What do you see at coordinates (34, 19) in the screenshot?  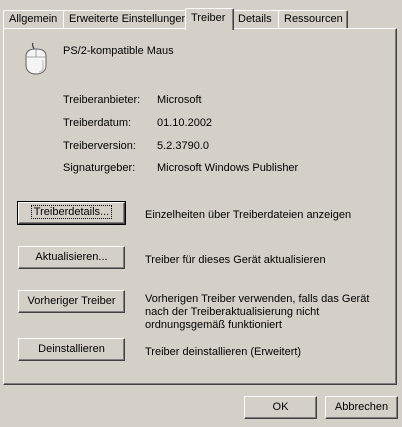 I see `tab-allgemein: Allgemein` at bounding box center [34, 19].